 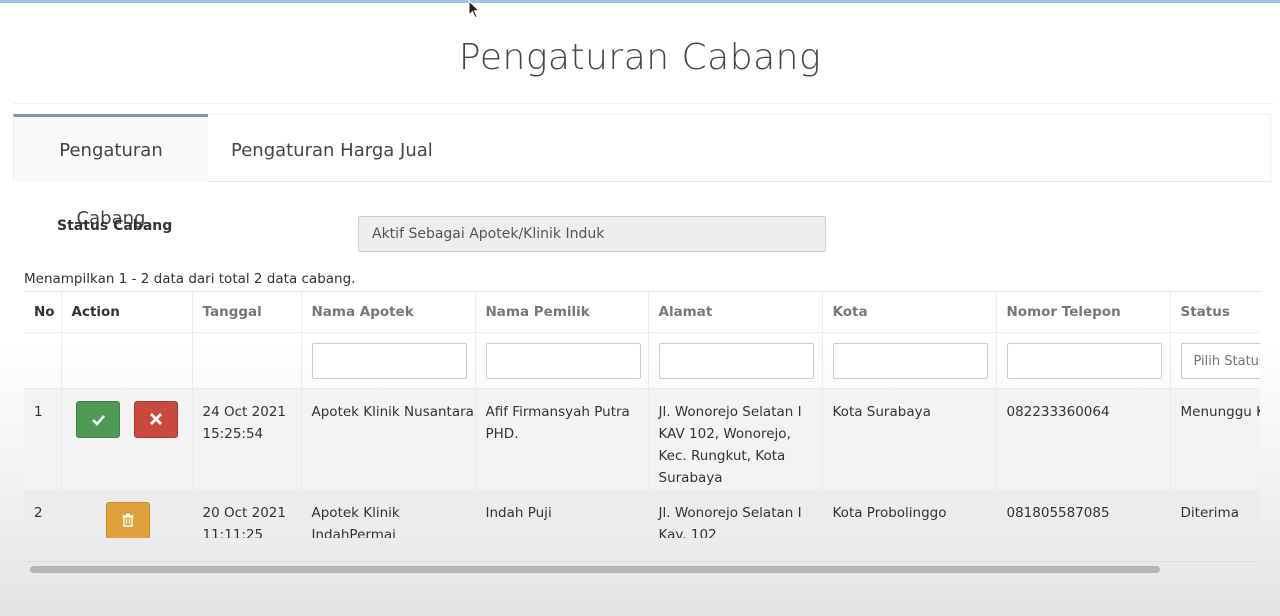 I want to click on filter-status-select, so click(x=1220, y=361).